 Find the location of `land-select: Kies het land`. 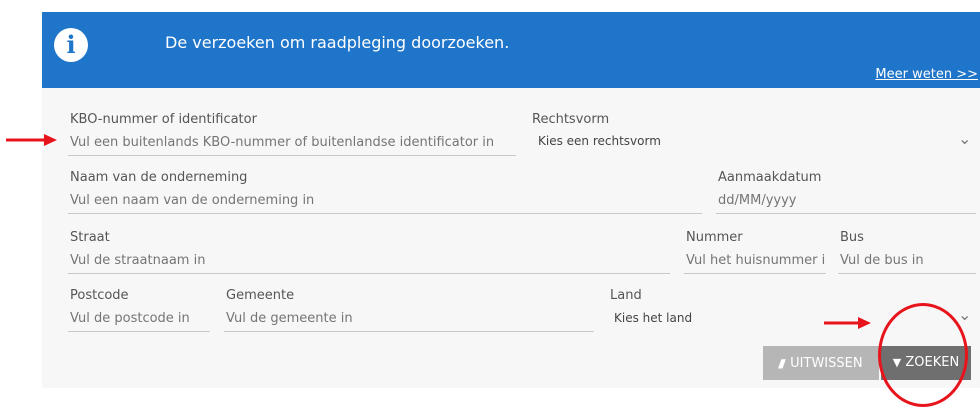

land-select: Kies het land is located at coordinates (653, 318).